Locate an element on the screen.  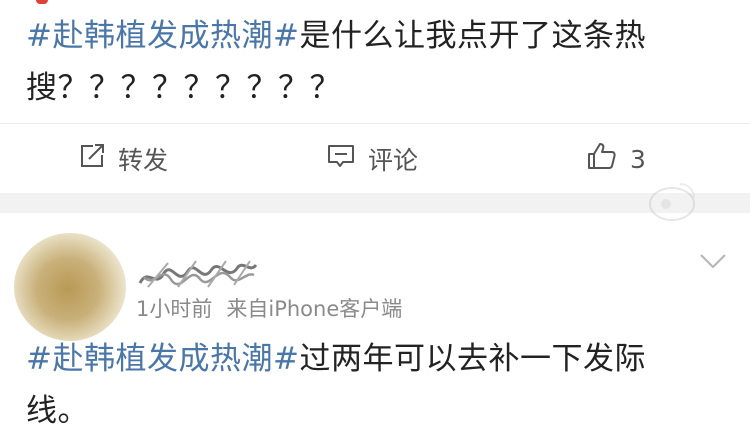
avatar is located at coordinates (70, 287).